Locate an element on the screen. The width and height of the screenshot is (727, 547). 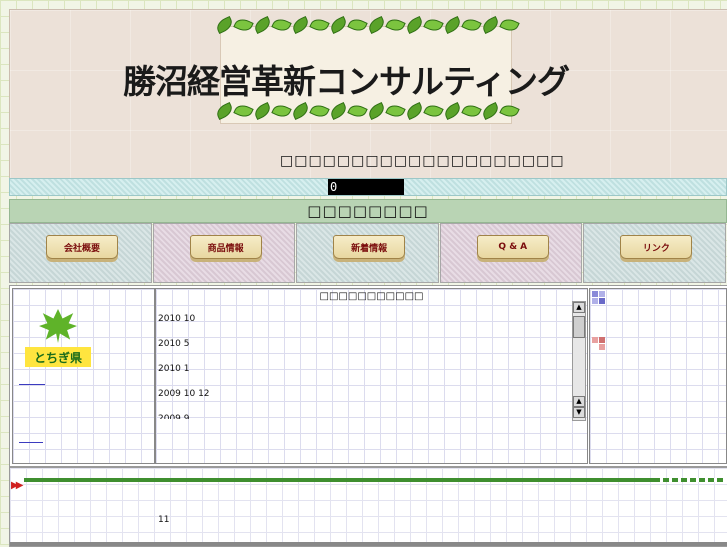
nav-item-products: 商品情報 is located at coordinates (224, 253).